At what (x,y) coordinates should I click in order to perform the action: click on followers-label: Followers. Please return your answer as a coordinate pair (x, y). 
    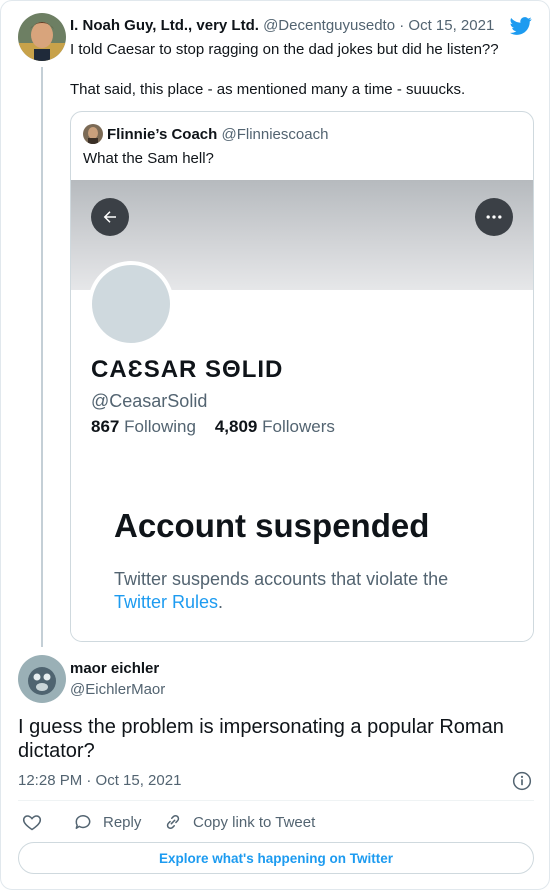
    Looking at the image, I should click on (298, 426).